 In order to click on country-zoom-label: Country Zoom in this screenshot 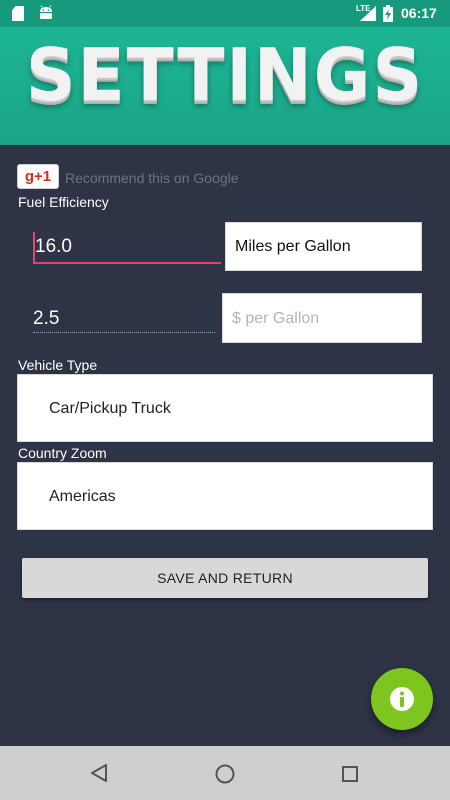, I will do `click(62, 453)`.